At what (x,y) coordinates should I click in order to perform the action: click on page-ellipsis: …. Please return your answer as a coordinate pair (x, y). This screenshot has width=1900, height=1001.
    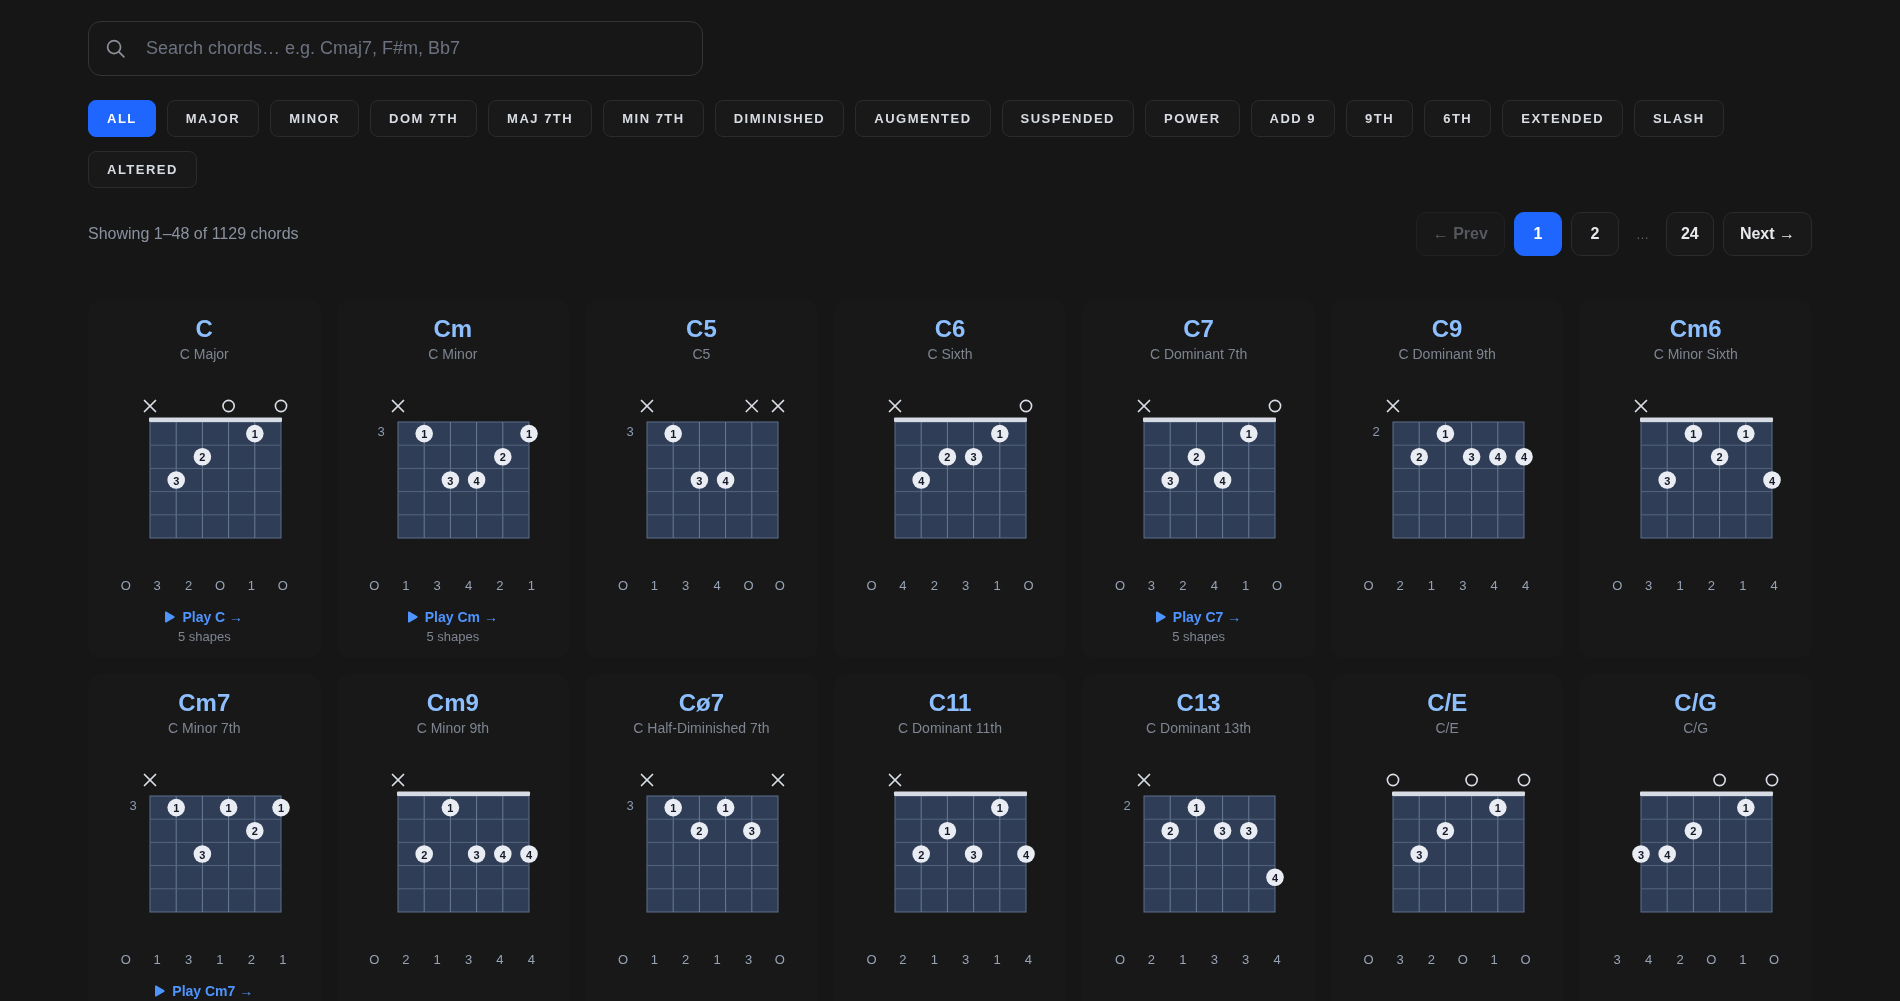
    Looking at the image, I should click on (1642, 234).